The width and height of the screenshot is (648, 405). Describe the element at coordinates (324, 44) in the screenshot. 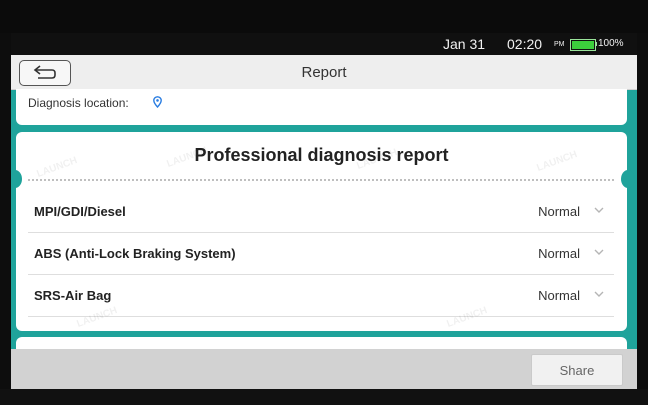

I see `status-bar: Jan 31 02:20 PM 100%` at that location.